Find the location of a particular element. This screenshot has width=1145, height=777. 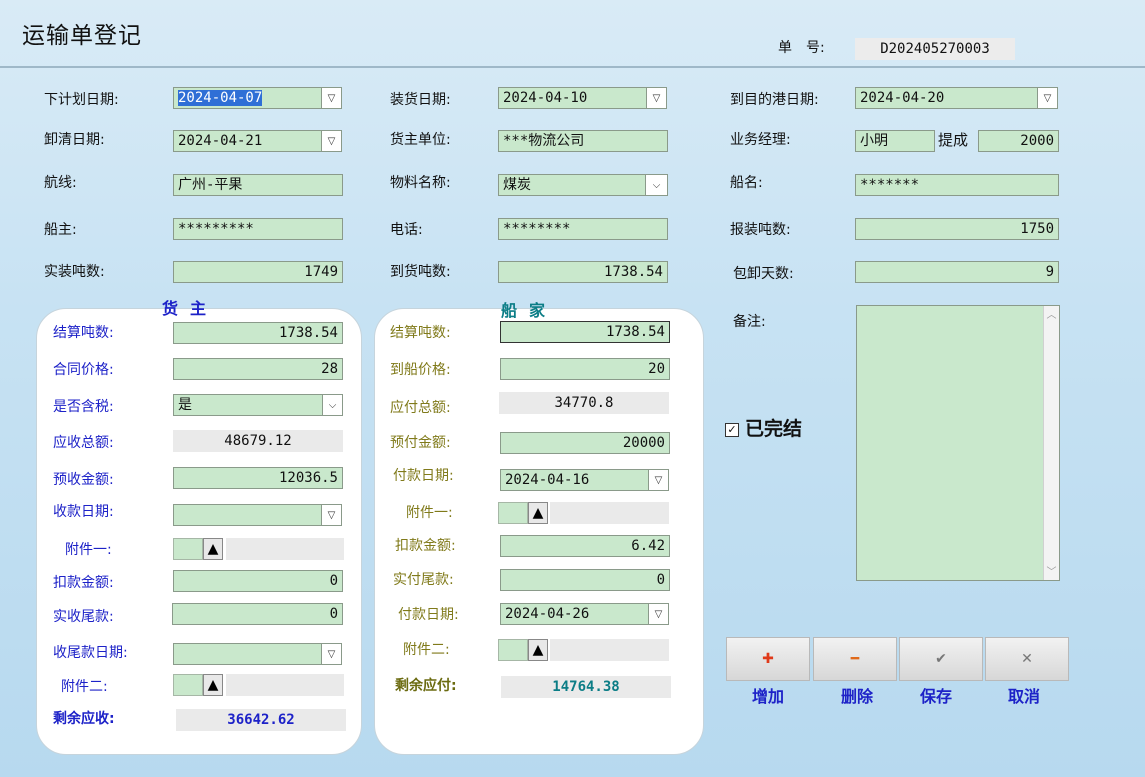

cargo-deduct-input: 0 is located at coordinates (258, 581).